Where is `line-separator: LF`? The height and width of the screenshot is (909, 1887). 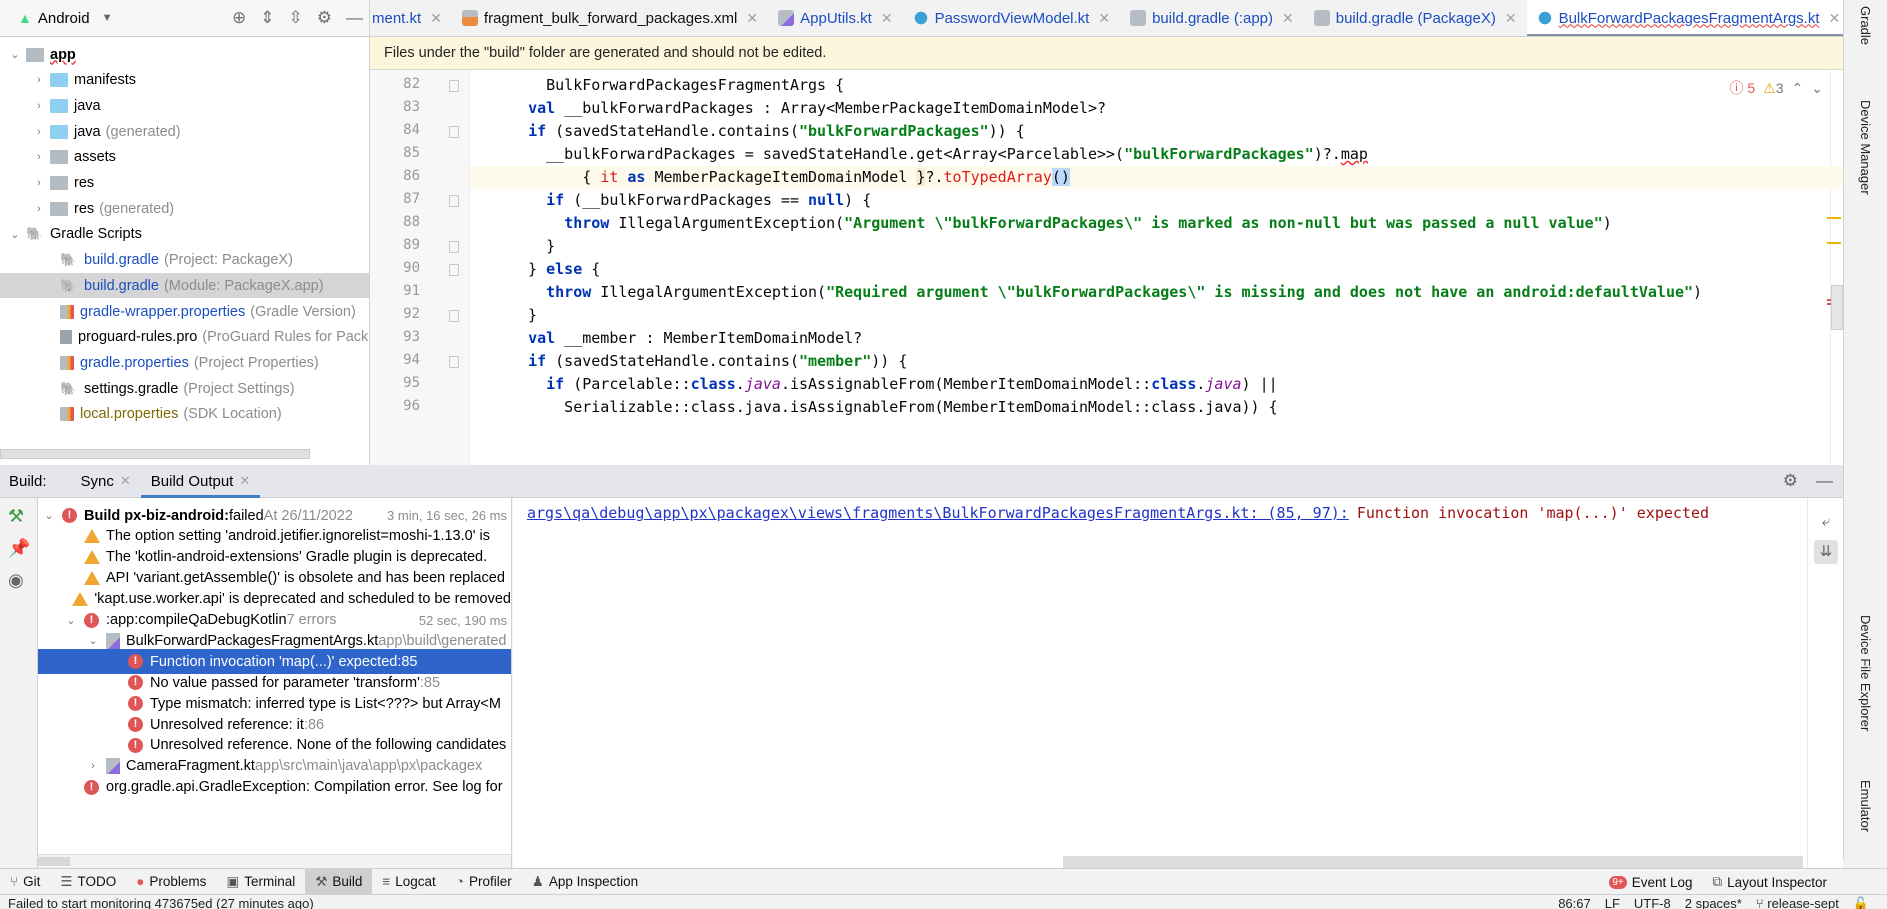
line-separator: LF is located at coordinates (1612, 902).